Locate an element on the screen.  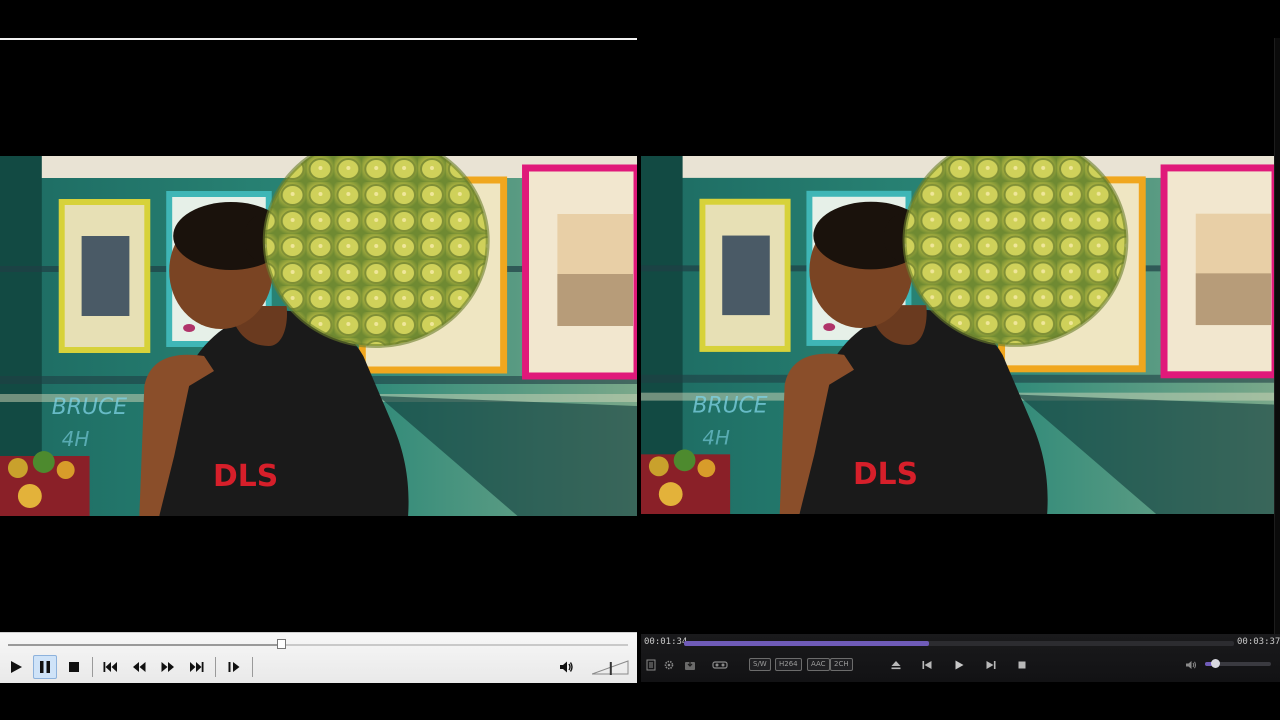
badge-audio-channels: 2CH is located at coordinates (841, 664).